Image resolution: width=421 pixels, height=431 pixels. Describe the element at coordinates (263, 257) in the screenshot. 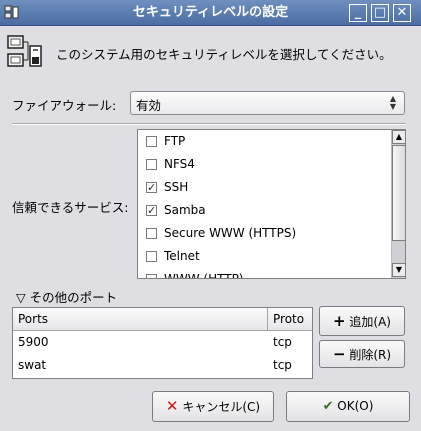

I see `service-item: Telnet` at that location.